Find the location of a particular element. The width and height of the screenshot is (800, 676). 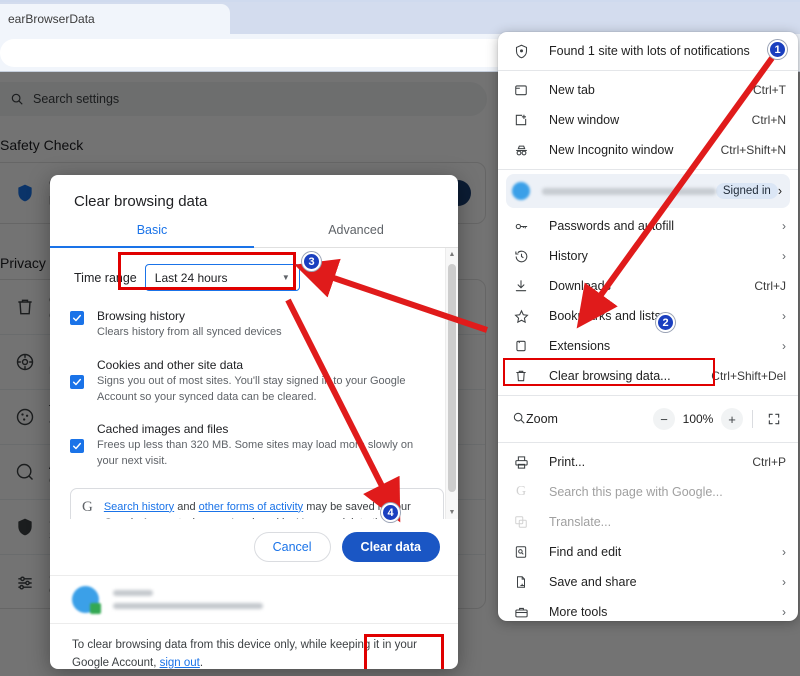

tab-basic: Basic is located at coordinates (152, 235).